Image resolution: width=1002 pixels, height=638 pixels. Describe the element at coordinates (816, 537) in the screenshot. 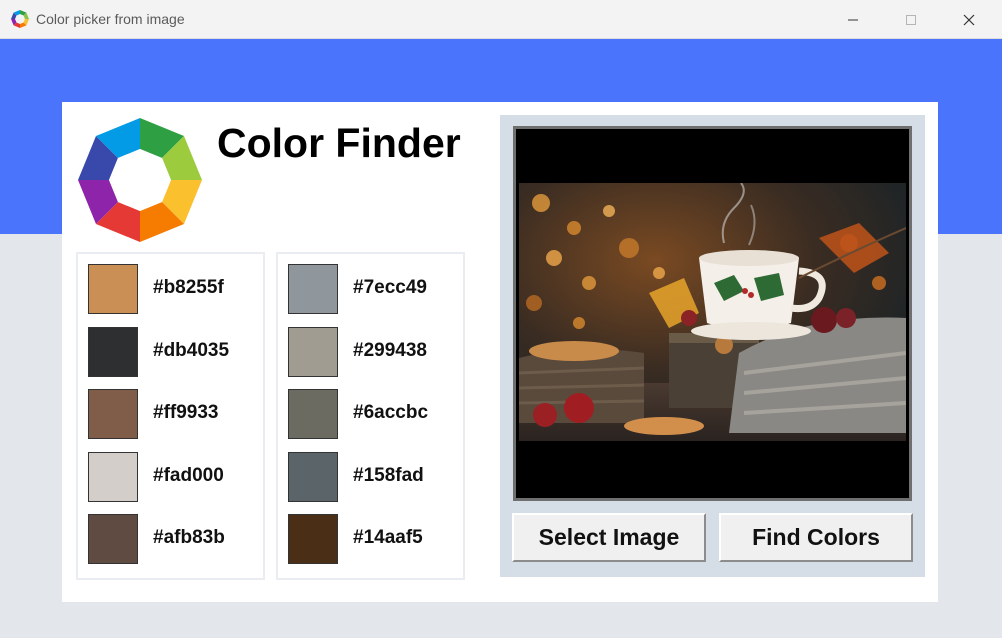

I see `find-colors-button: Find Colors` at that location.